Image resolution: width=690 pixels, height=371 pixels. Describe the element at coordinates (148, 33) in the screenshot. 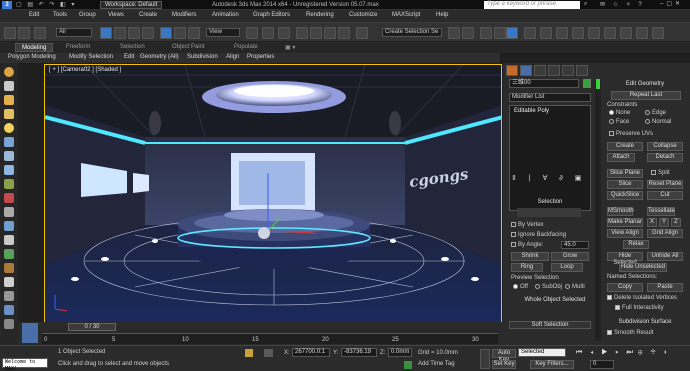

I see `window-crossing-icon` at that location.